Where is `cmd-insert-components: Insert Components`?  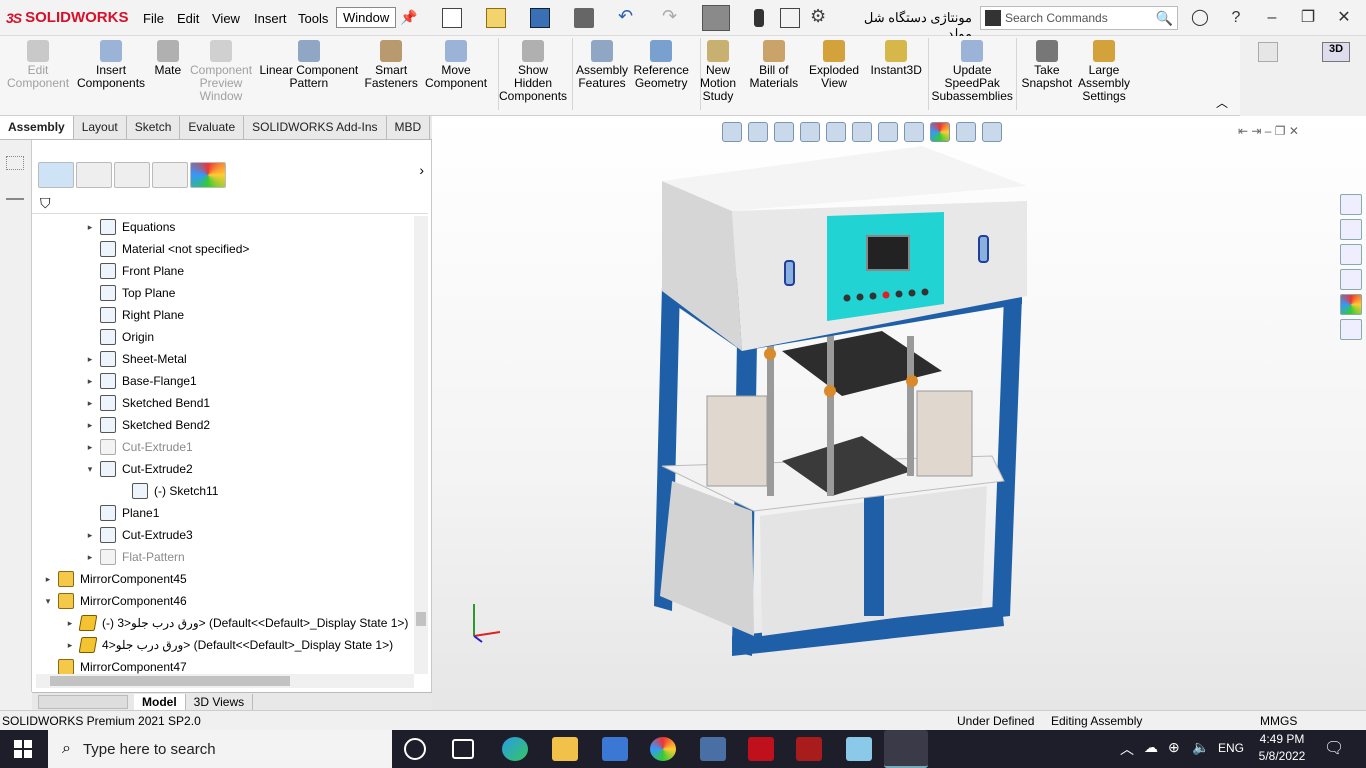
cmd-insert-components: Insert Components is located at coordinates (111, 65).